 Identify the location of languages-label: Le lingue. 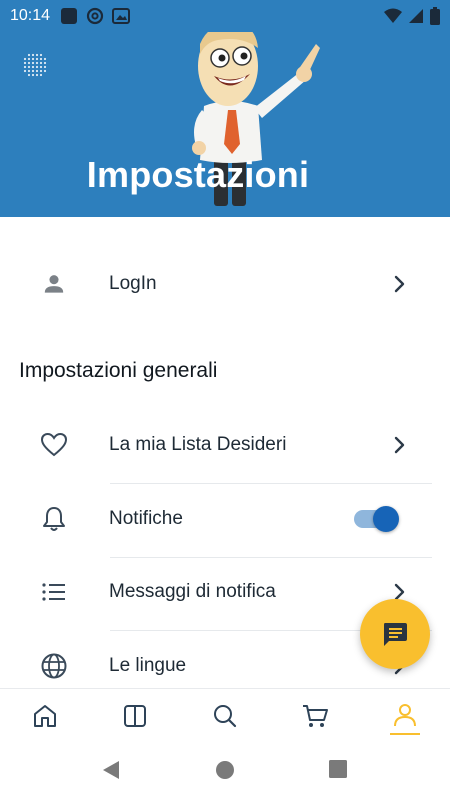
(148, 665).